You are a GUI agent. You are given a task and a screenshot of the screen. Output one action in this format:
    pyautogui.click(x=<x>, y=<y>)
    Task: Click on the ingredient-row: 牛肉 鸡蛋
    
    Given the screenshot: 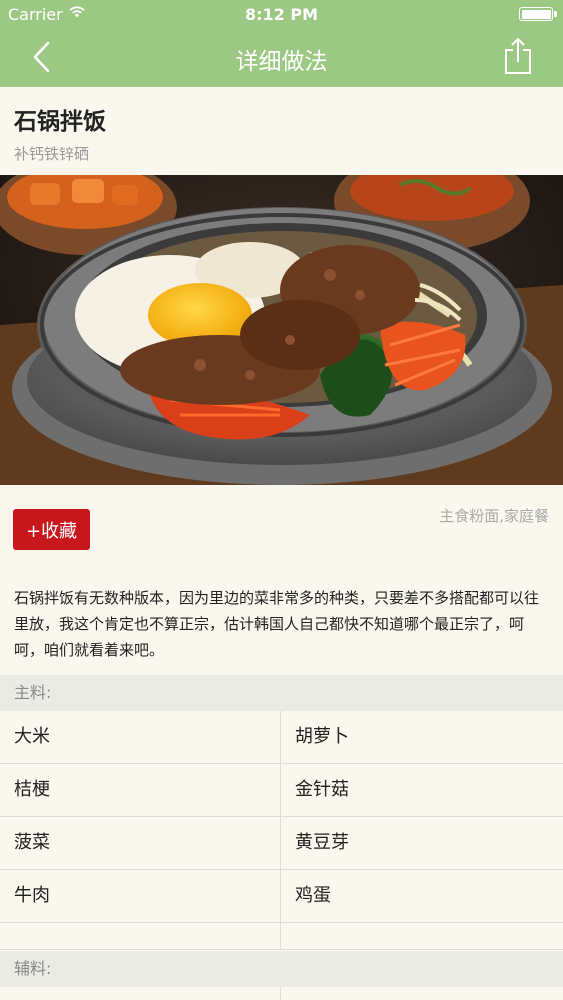 What is the action you would take?
    pyautogui.click(x=281, y=896)
    